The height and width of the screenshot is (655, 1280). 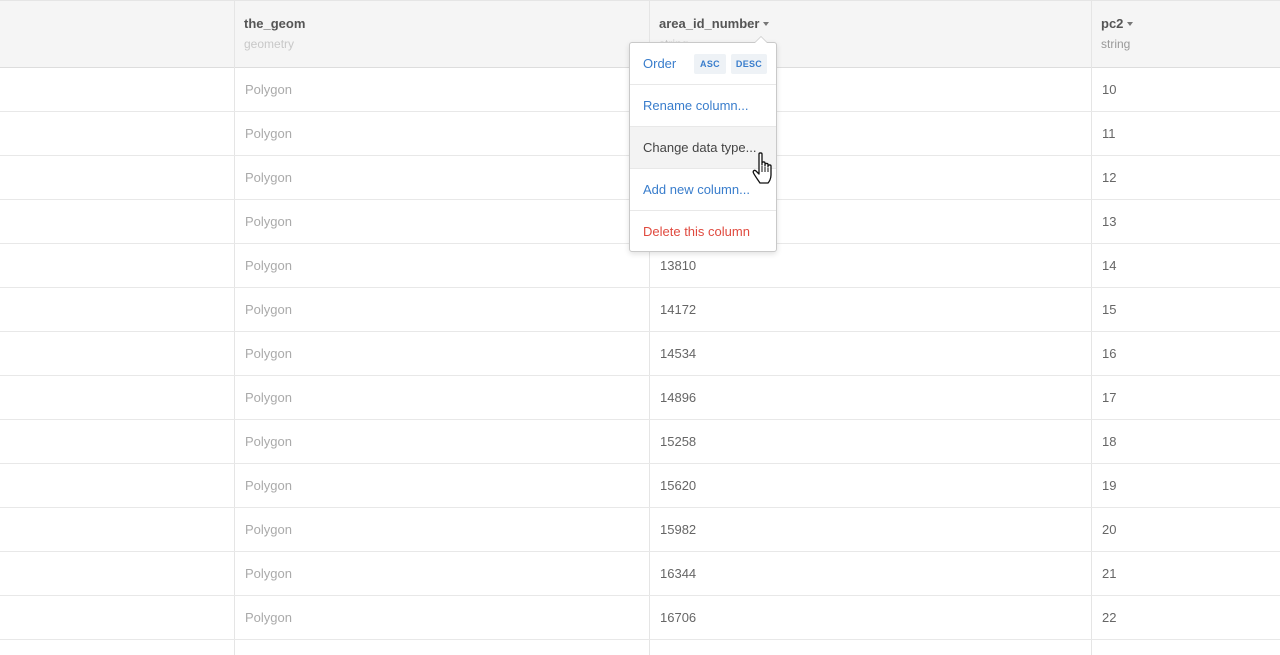 What do you see at coordinates (710, 64) in the screenshot?
I see `sort-asc-button: ASC` at bounding box center [710, 64].